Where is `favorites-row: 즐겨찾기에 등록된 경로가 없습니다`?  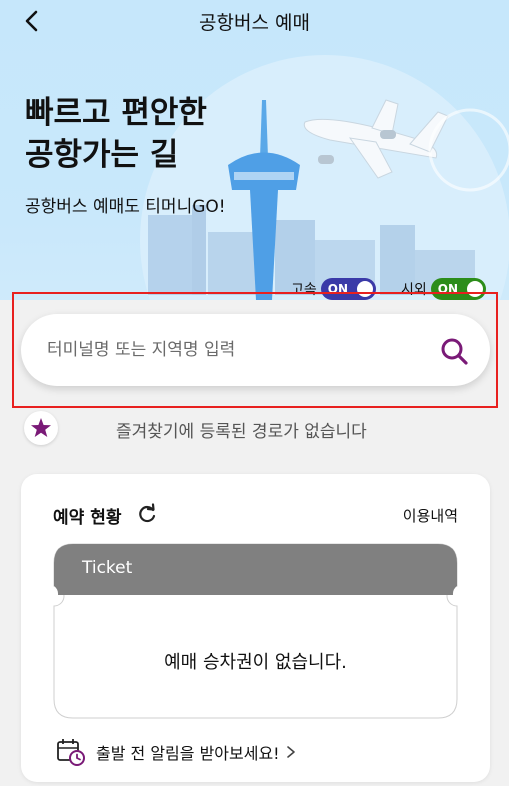
favorites-row: 즐겨찾기에 등록된 경로가 없습니다 is located at coordinates (259, 428).